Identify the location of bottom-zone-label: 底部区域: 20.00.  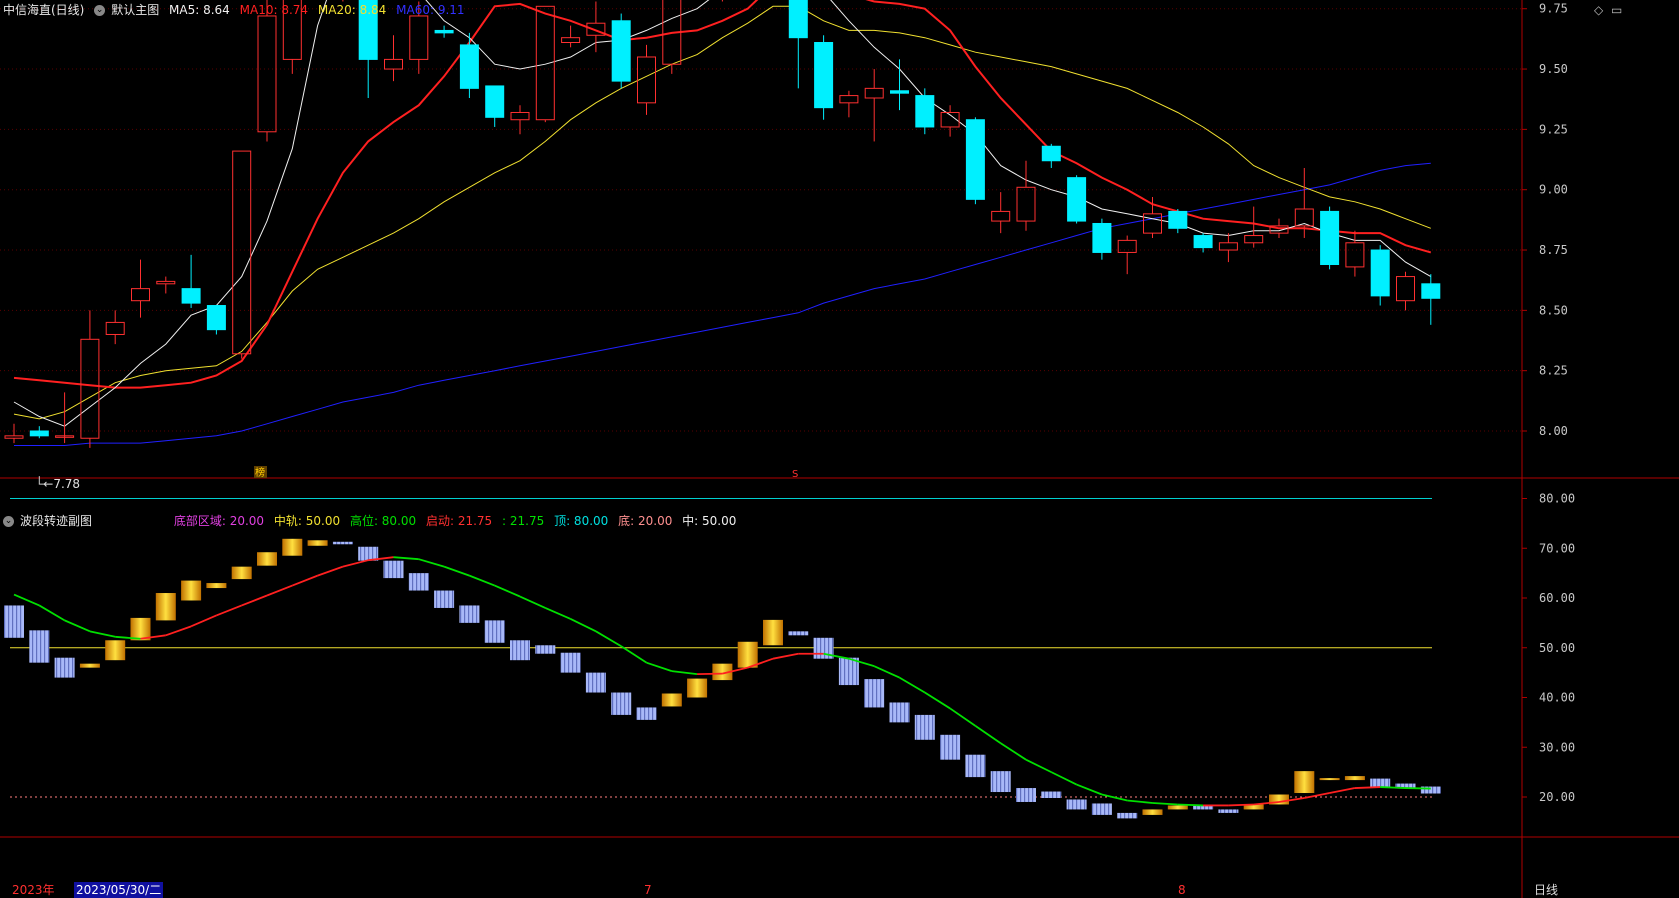
(219, 521).